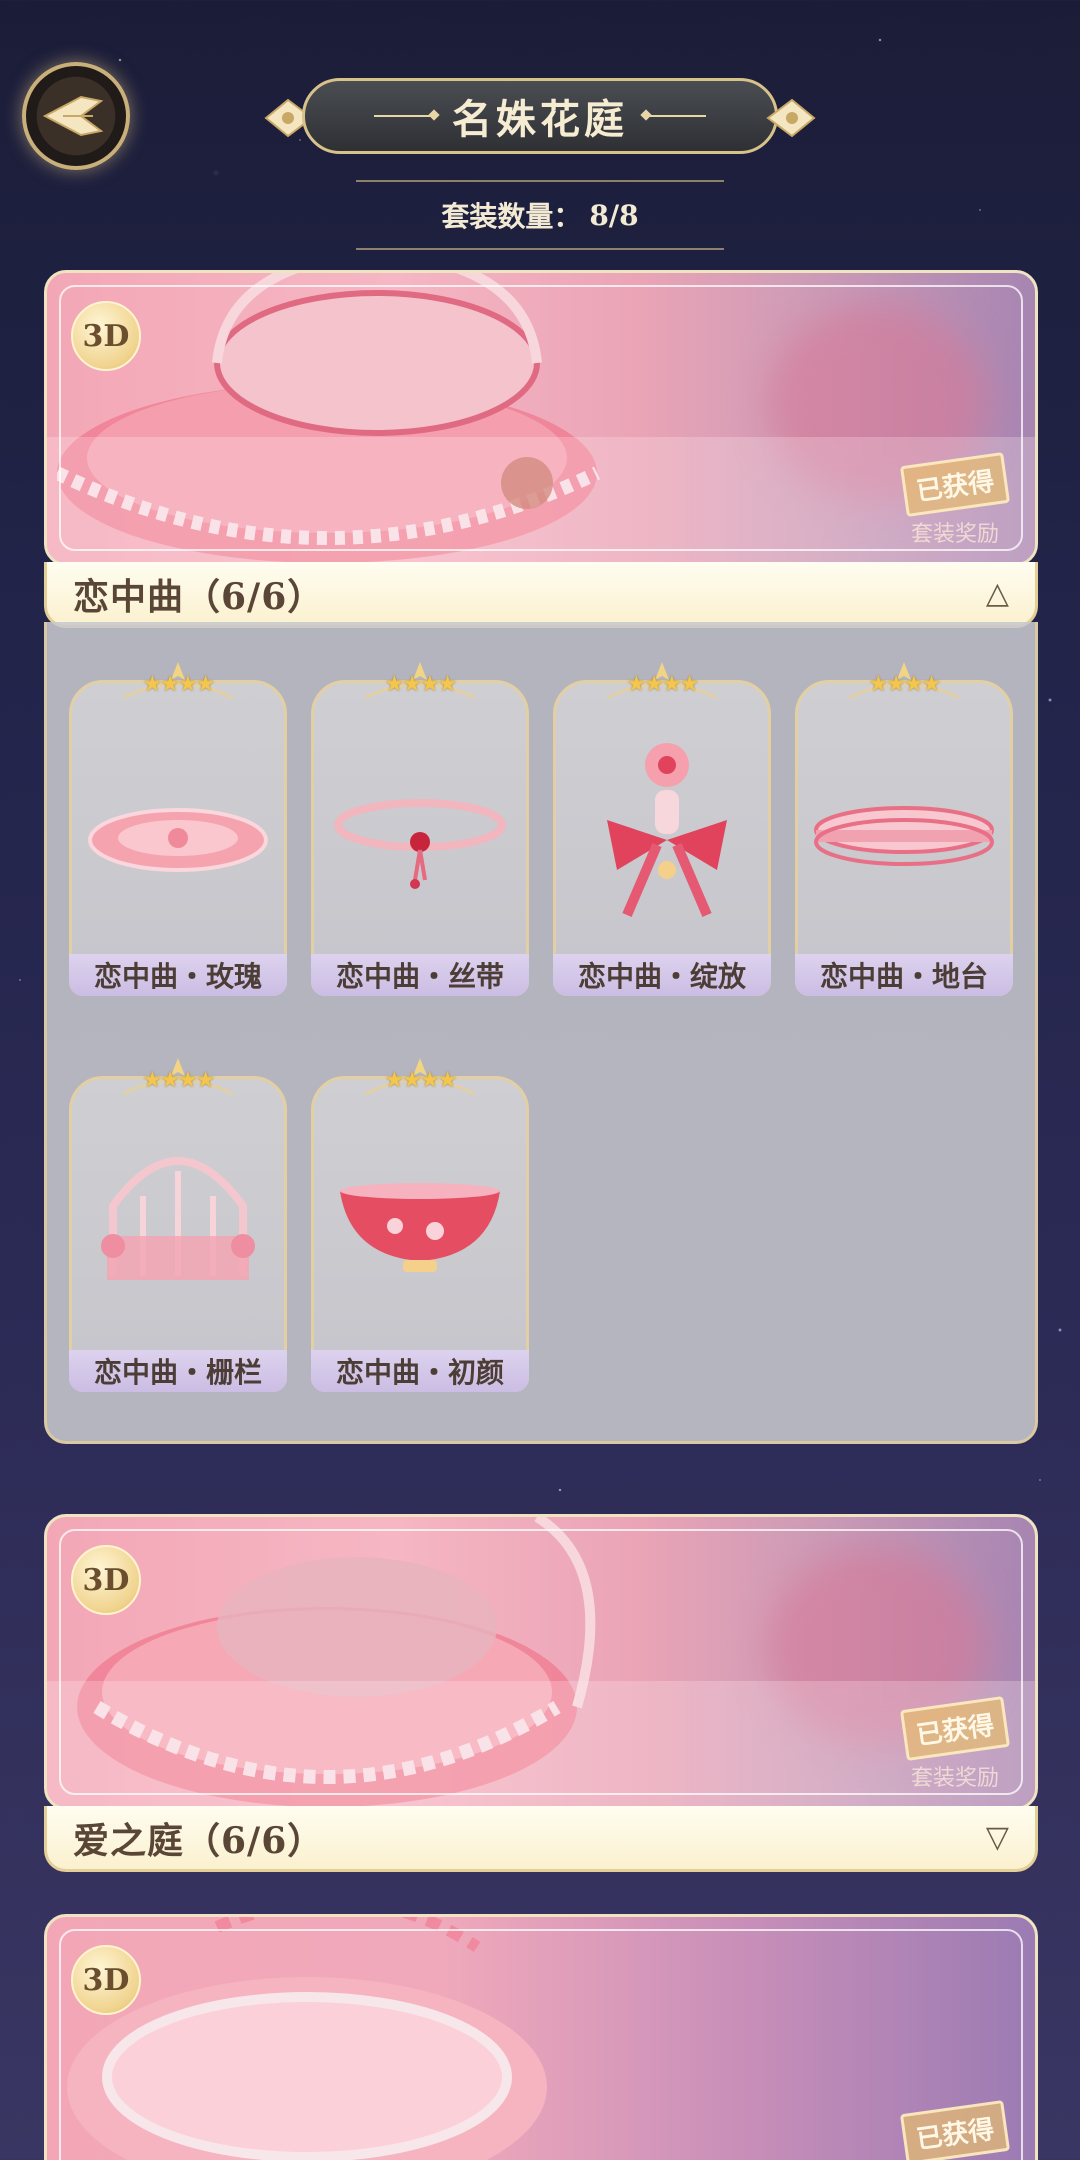  Describe the element at coordinates (511, 216) in the screenshot. I see `suit-count-label: 套装数量：` at that location.